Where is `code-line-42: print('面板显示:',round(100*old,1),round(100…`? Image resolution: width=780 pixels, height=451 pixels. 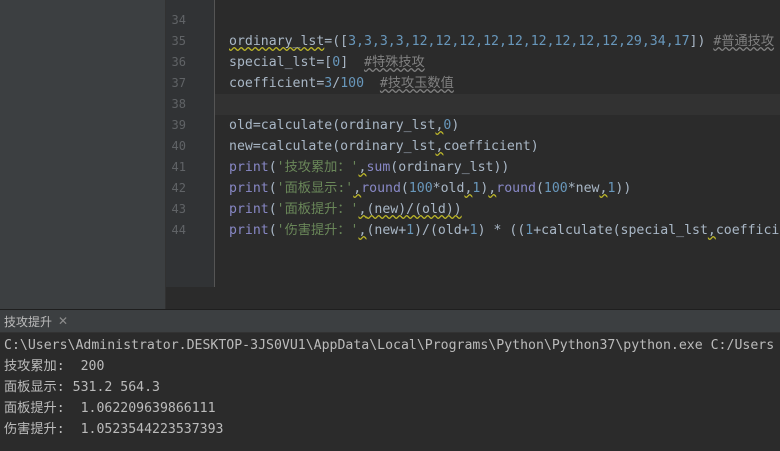
code-line-42: print('面板显示:',round(100*old,1),round(100… is located at coordinates (430, 188).